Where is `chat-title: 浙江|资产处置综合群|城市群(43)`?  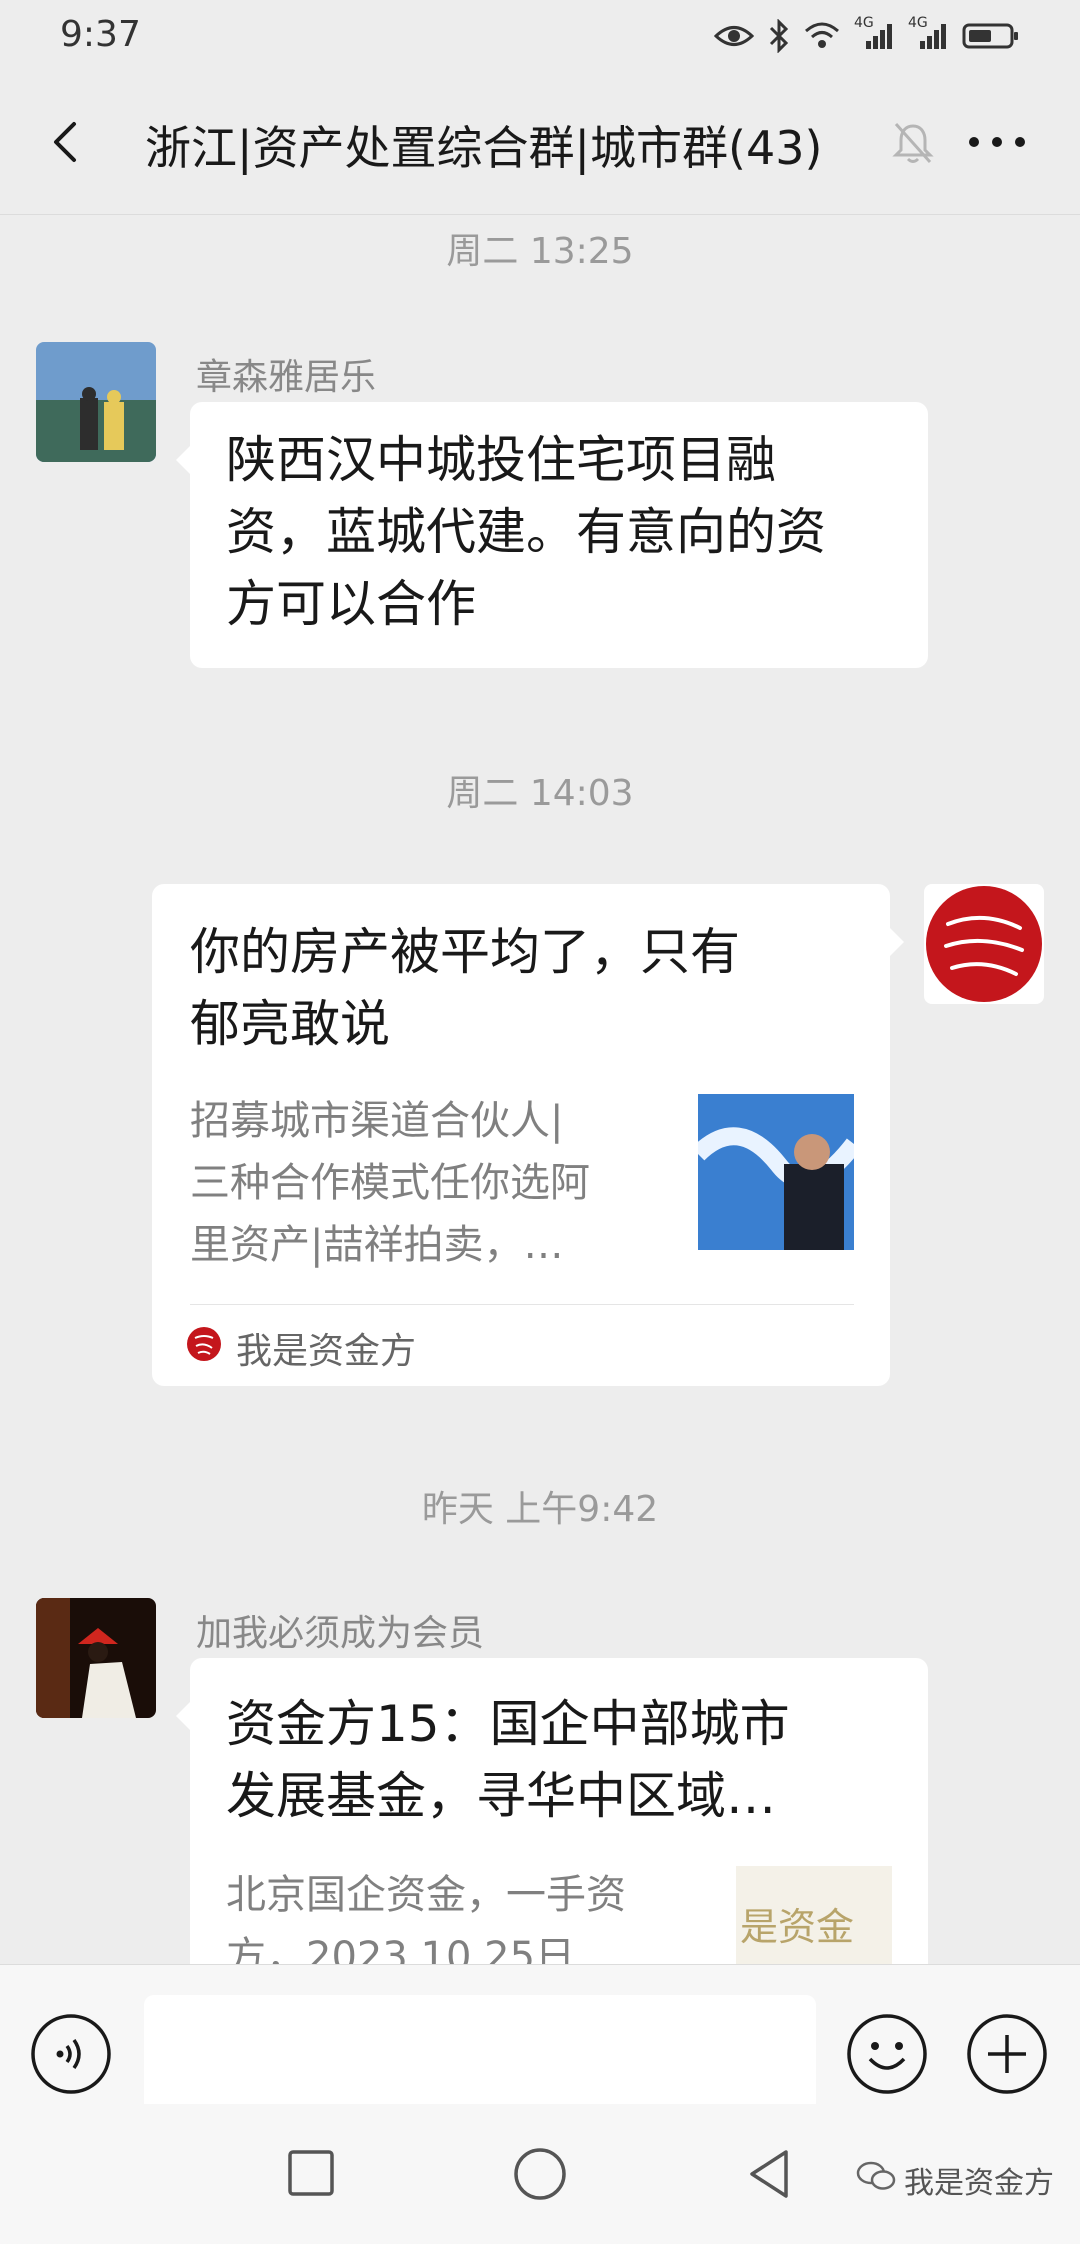 chat-title: 浙江|资产处置综合群|城市群(43) is located at coordinates (484, 148).